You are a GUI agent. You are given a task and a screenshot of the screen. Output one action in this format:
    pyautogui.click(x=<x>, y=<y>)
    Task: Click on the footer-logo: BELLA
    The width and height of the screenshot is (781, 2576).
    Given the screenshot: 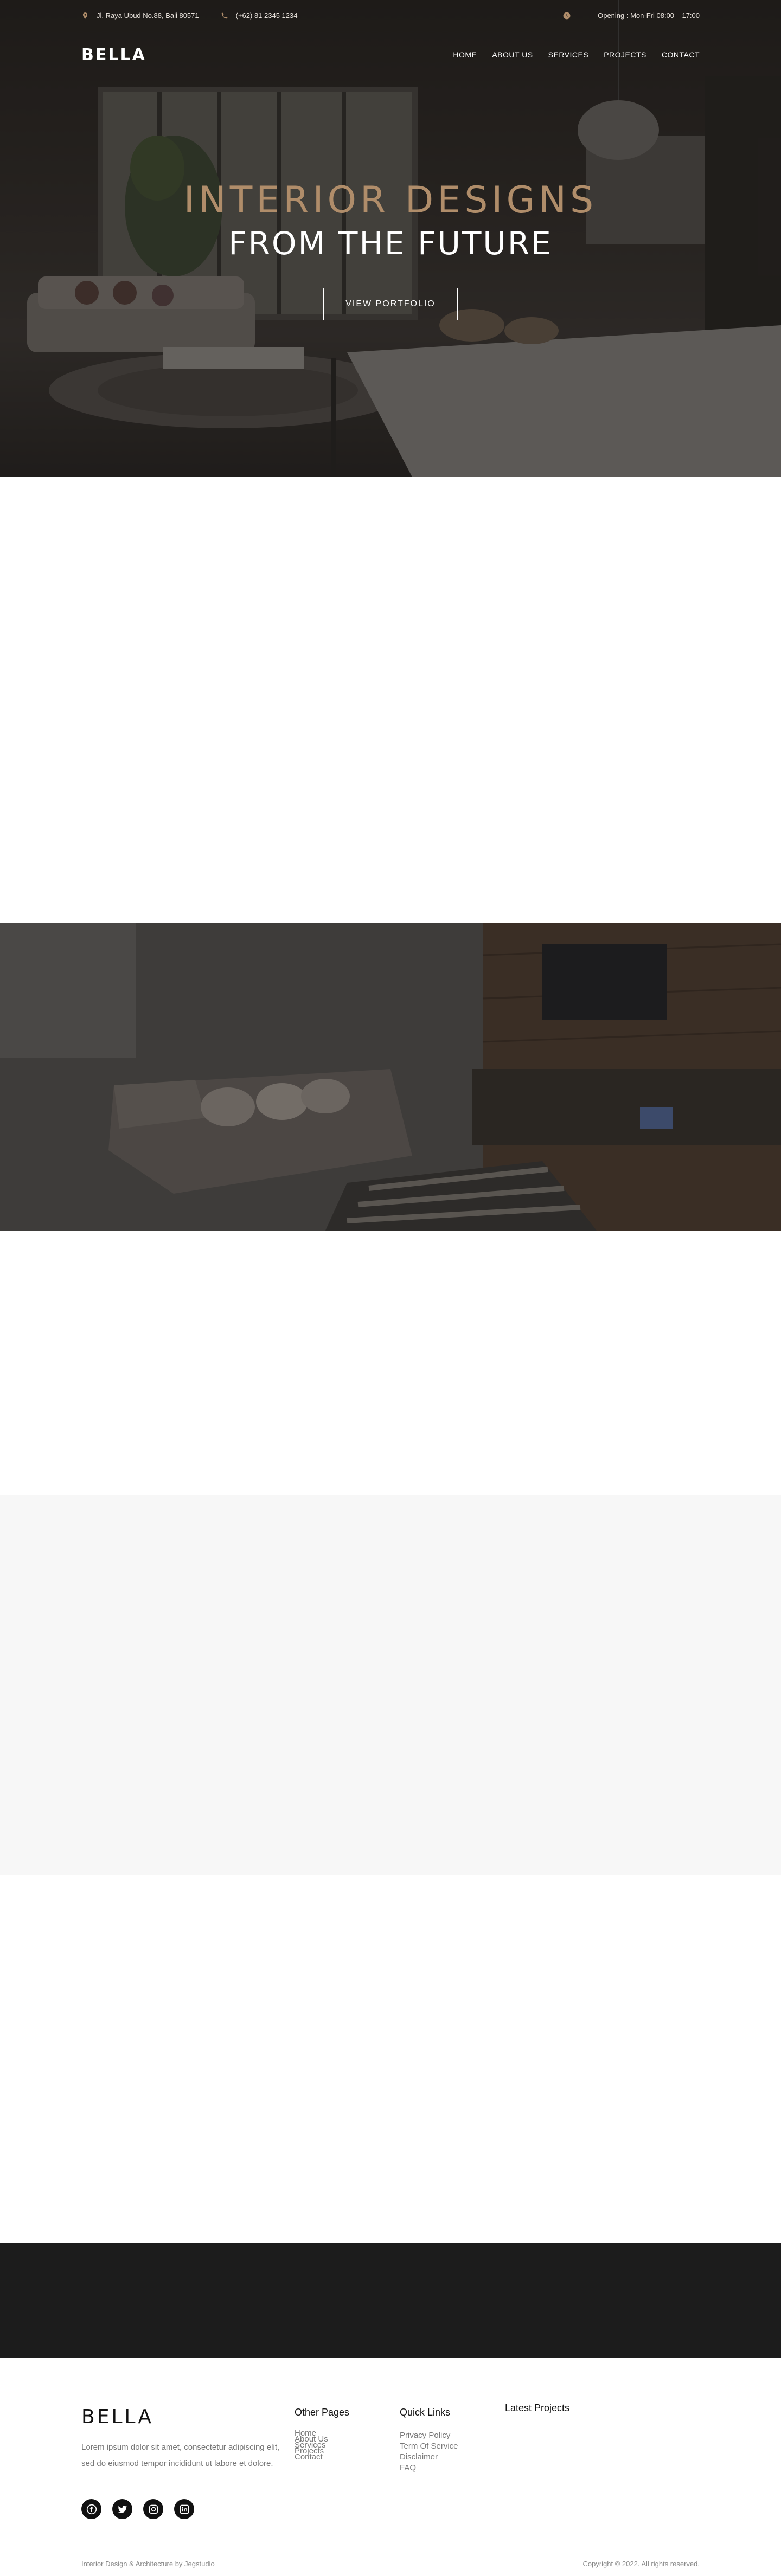 What is the action you would take?
    pyautogui.click(x=117, y=2417)
    